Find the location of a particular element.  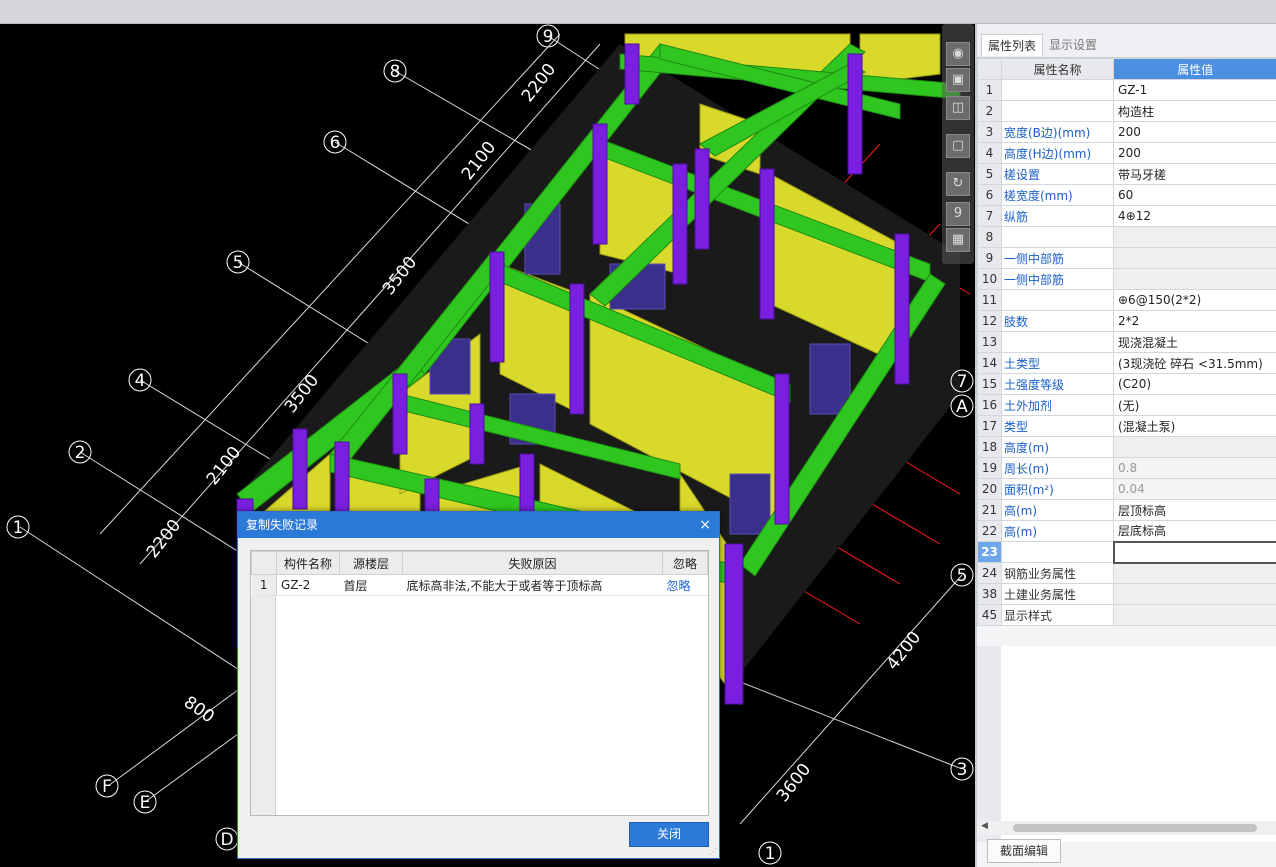

property-value: 4⊕12 is located at coordinates (1194, 216).